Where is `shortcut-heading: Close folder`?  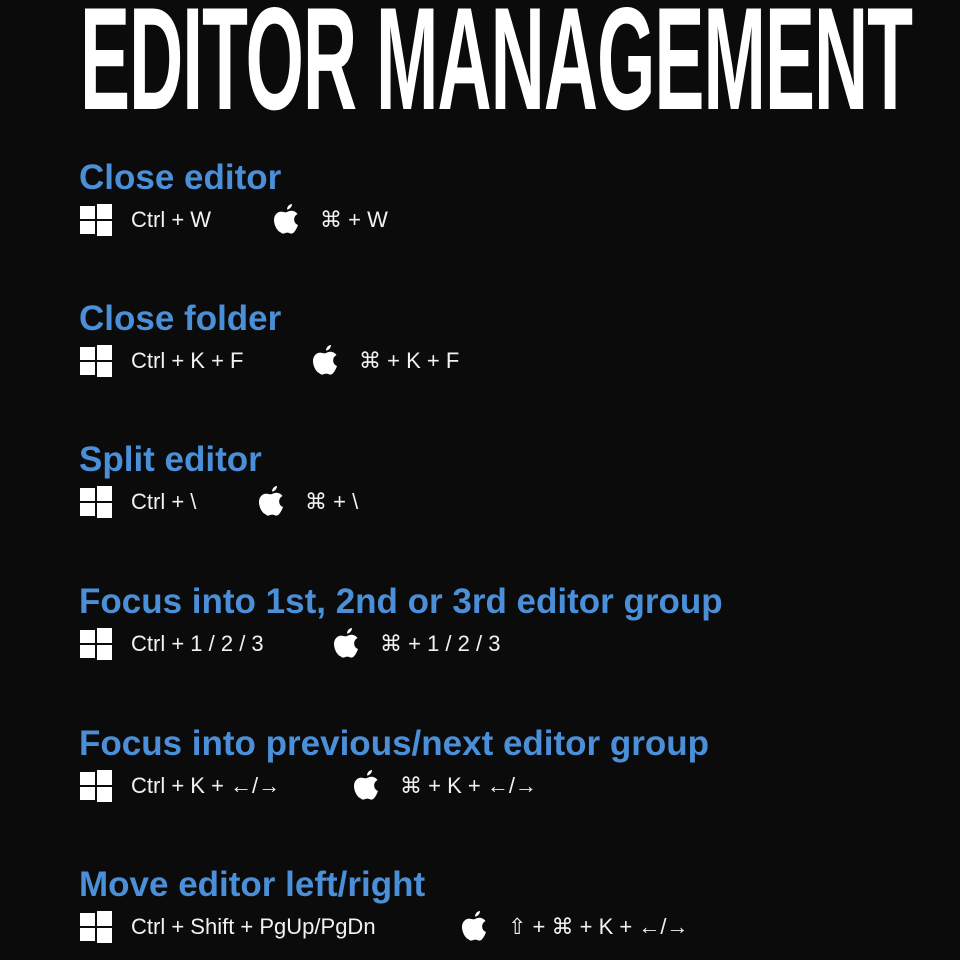 shortcut-heading: Close folder is located at coordinates (180, 318).